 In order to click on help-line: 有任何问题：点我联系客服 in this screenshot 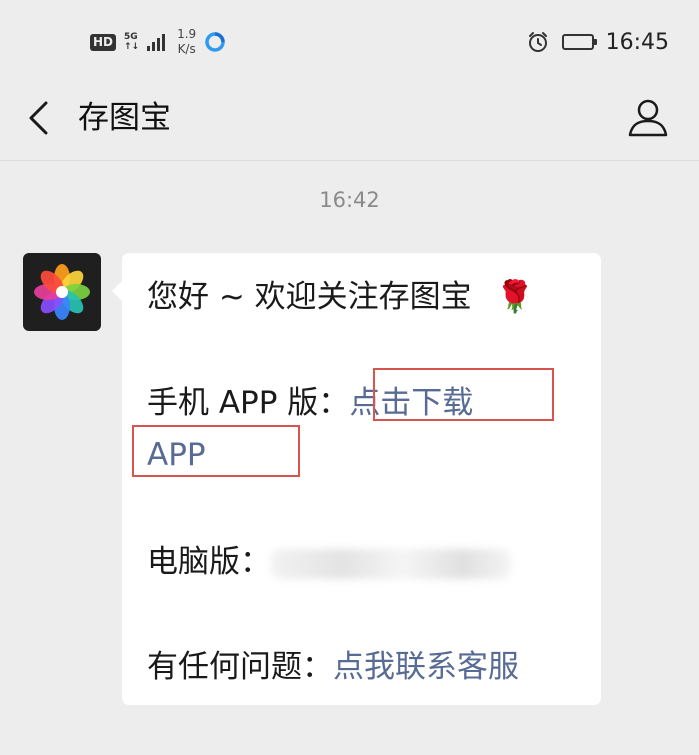, I will do `click(333, 667)`.